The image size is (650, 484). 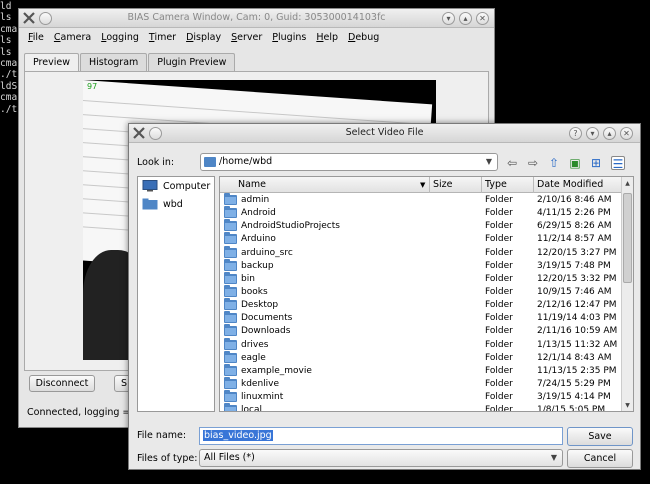 I want to click on table-row: Documents Folder 11/19/14 4:03 PM, so click(x=420, y=318).